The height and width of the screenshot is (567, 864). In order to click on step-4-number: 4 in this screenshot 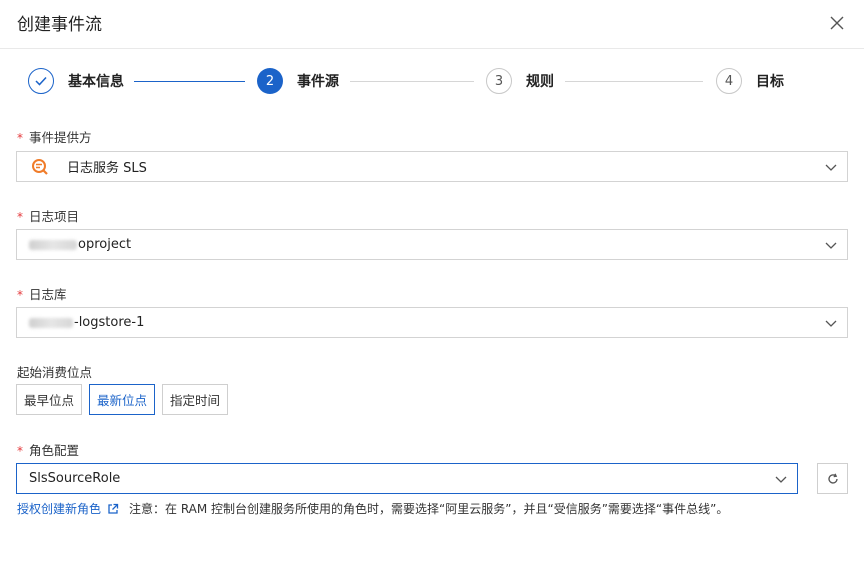, I will do `click(729, 81)`.